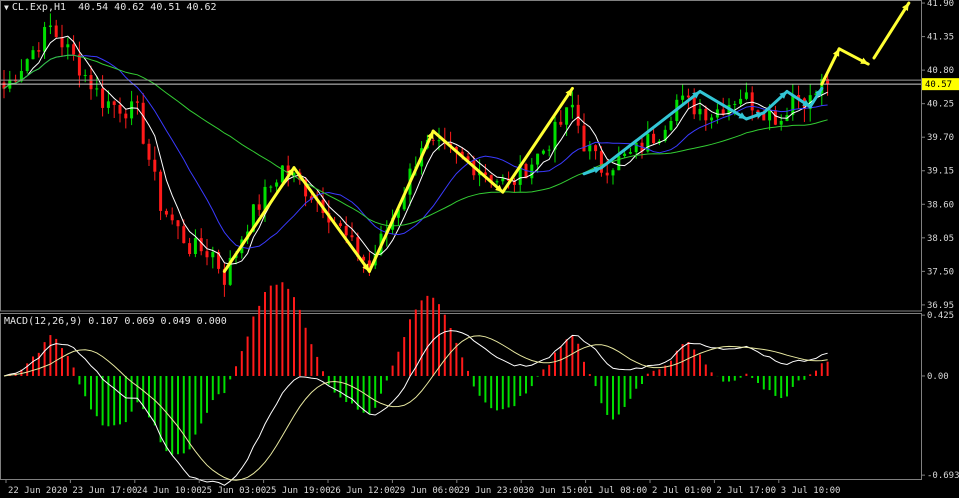 The image size is (959, 498). What do you see at coordinates (746, 491) in the screenshot?
I see `time-axis-label: 2 Jul 17:00` at bounding box center [746, 491].